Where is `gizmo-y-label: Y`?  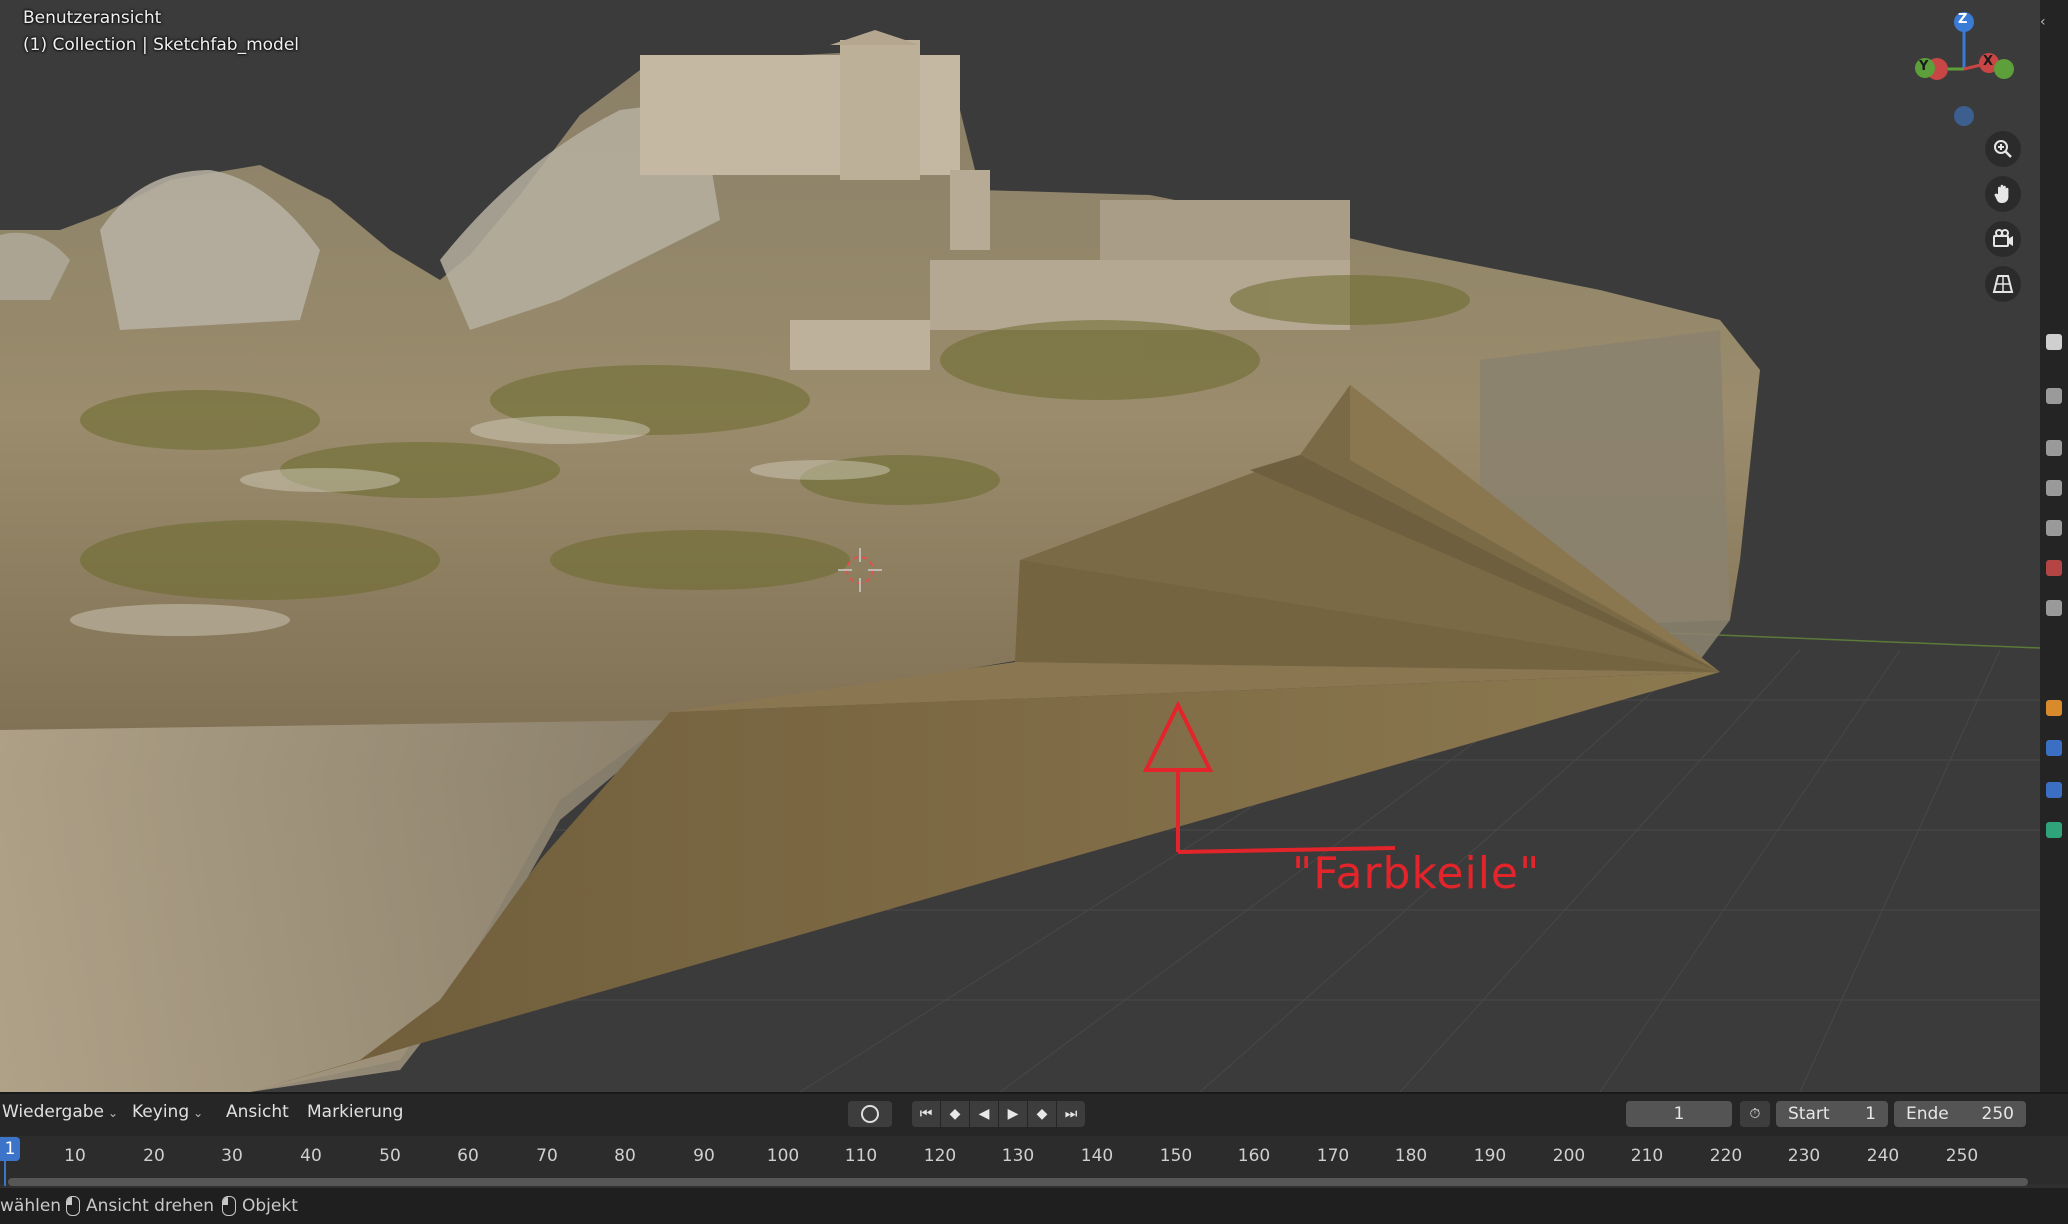 gizmo-y-label: Y is located at coordinates (1923, 66).